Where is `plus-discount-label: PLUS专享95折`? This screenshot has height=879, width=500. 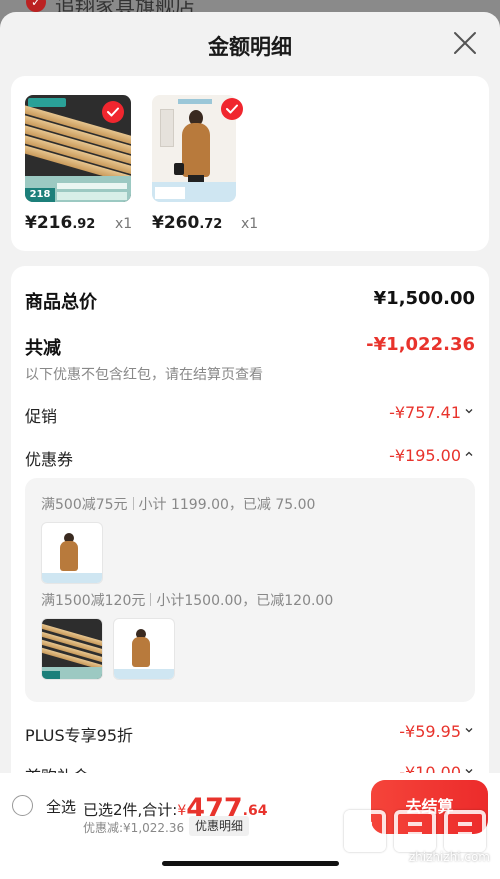 plus-discount-label: PLUS专享95折 is located at coordinates (79, 735).